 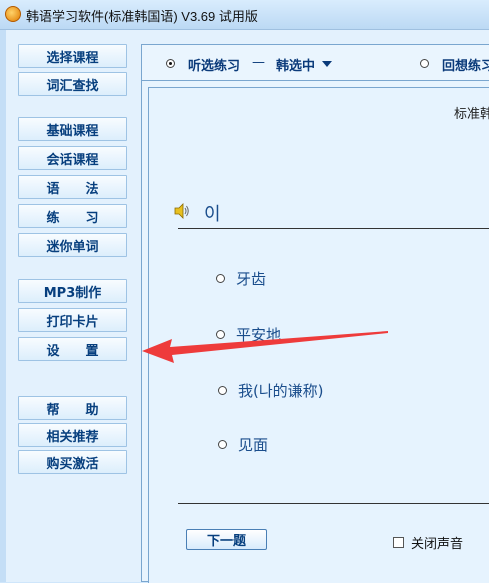 I want to click on title-bar: 韩语学习软件(标准韩国语) V3.69 试用版, so click(x=244, y=15).